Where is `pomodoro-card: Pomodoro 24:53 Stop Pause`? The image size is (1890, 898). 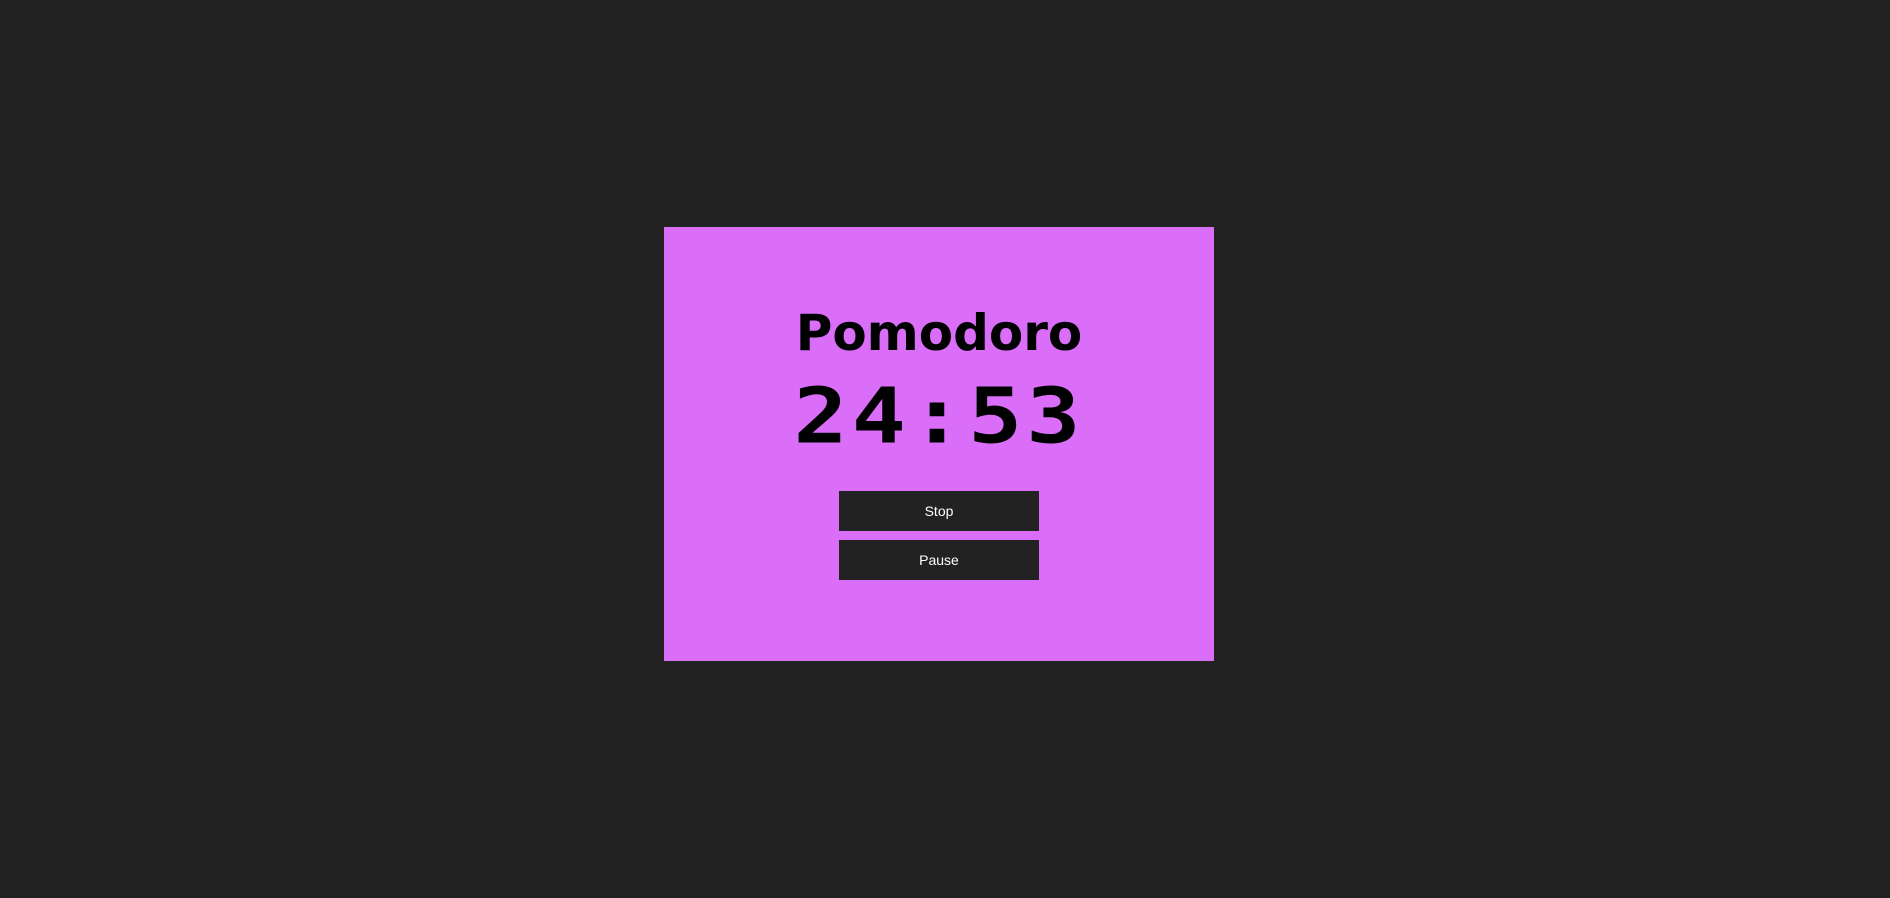 pomodoro-card: Pomodoro 24:53 Stop Pause is located at coordinates (939, 444).